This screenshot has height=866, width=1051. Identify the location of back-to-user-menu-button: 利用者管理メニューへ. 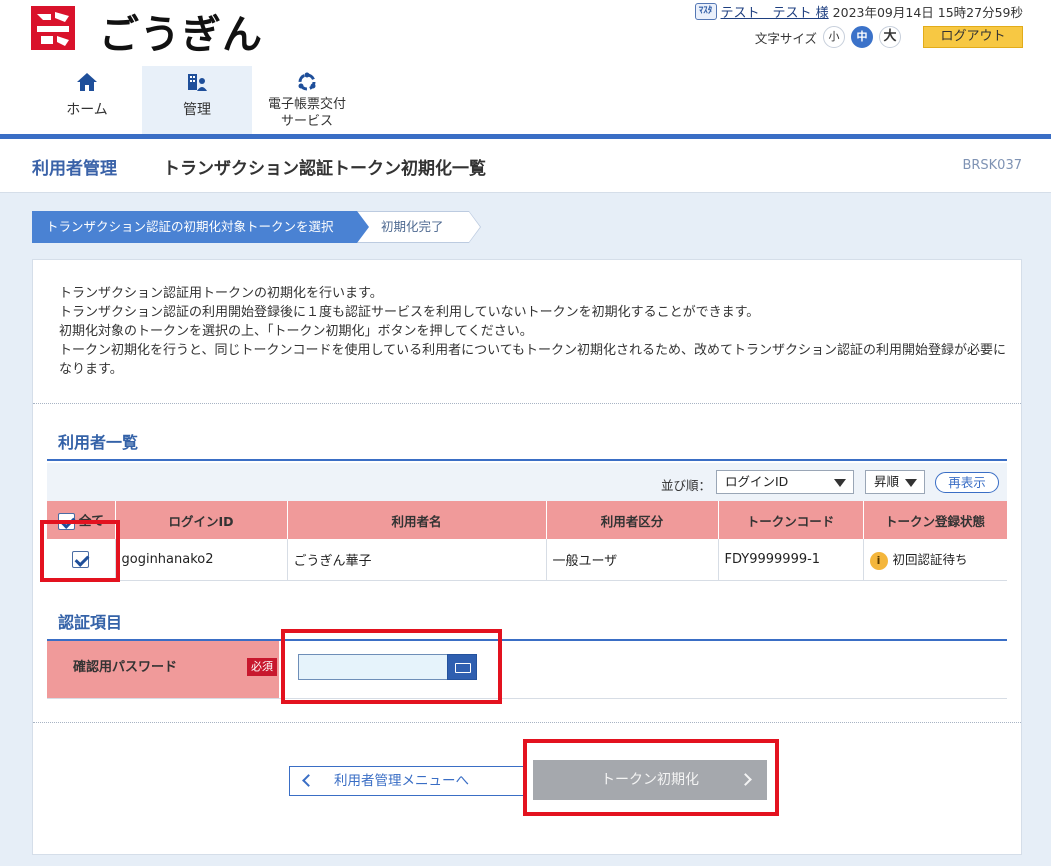
(406, 781).